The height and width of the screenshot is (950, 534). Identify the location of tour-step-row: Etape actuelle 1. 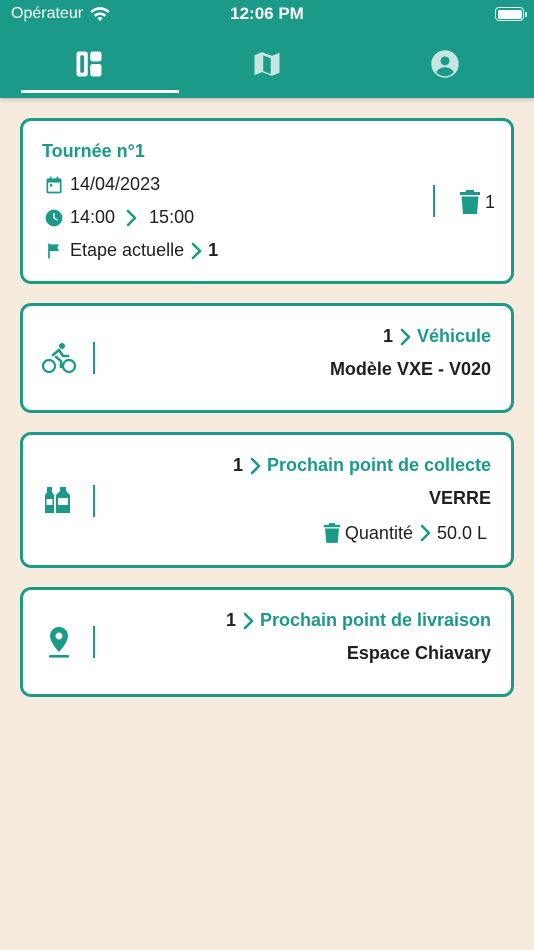
(131, 250).